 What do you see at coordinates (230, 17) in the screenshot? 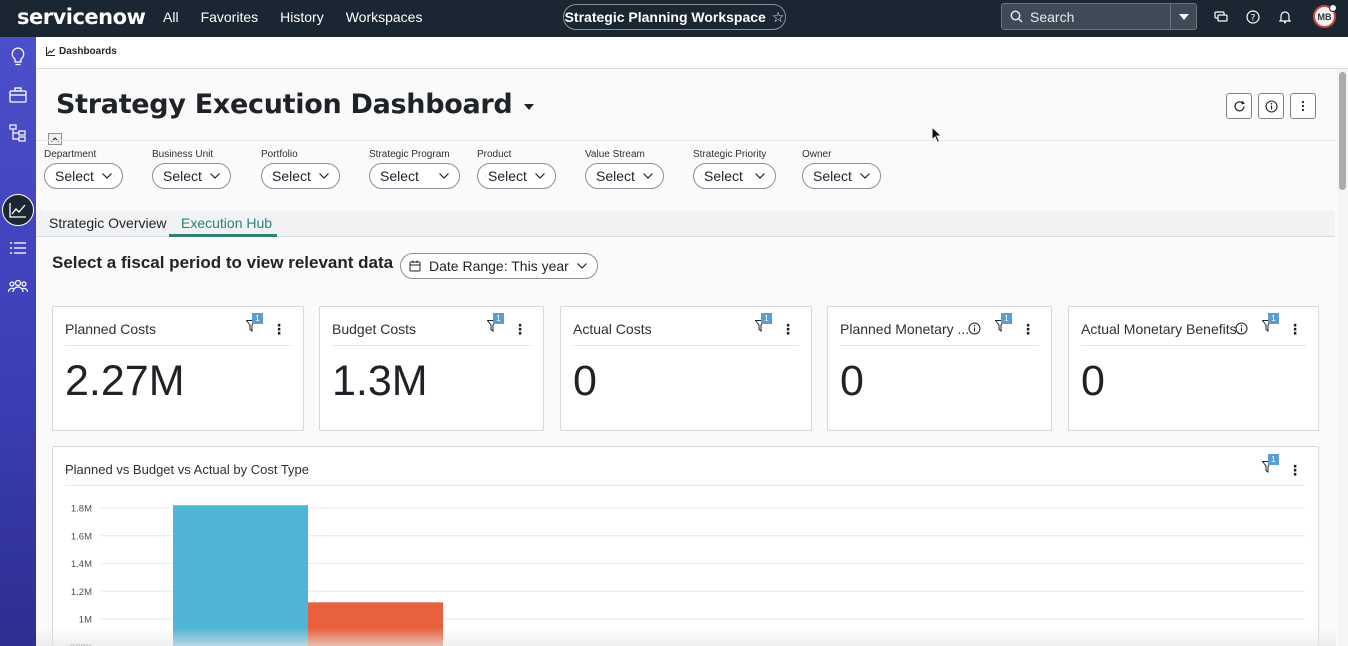
I see `nav-favorites: Favorites` at bounding box center [230, 17].